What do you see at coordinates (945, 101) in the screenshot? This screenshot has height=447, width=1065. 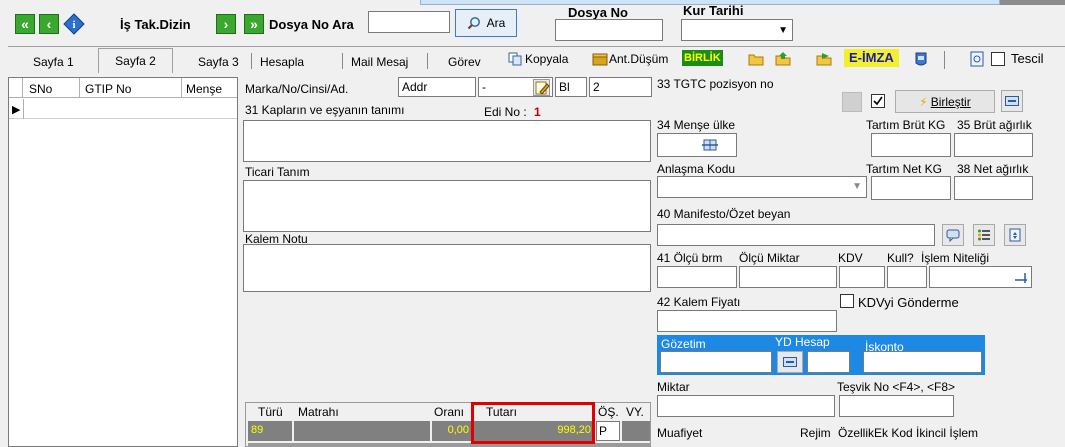 I see `birlestir-button: ⚡ Birleştir` at bounding box center [945, 101].